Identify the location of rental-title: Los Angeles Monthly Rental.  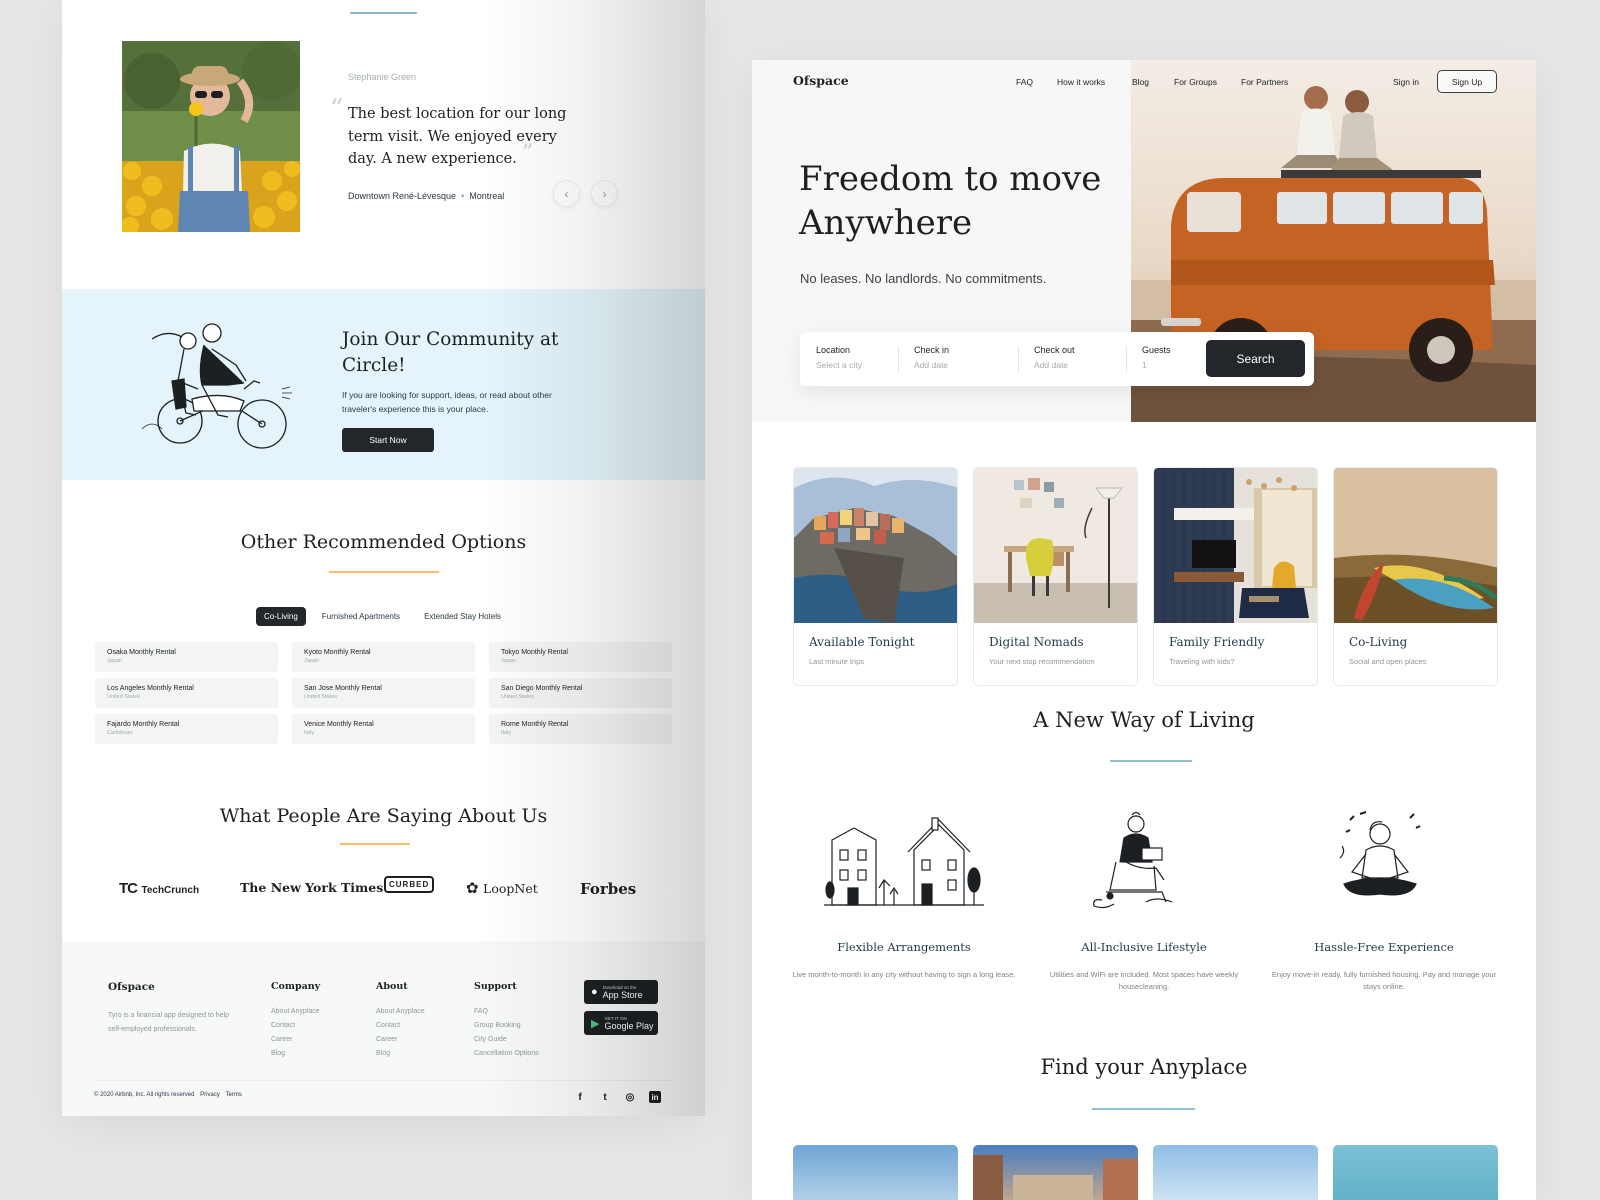
(150, 688).